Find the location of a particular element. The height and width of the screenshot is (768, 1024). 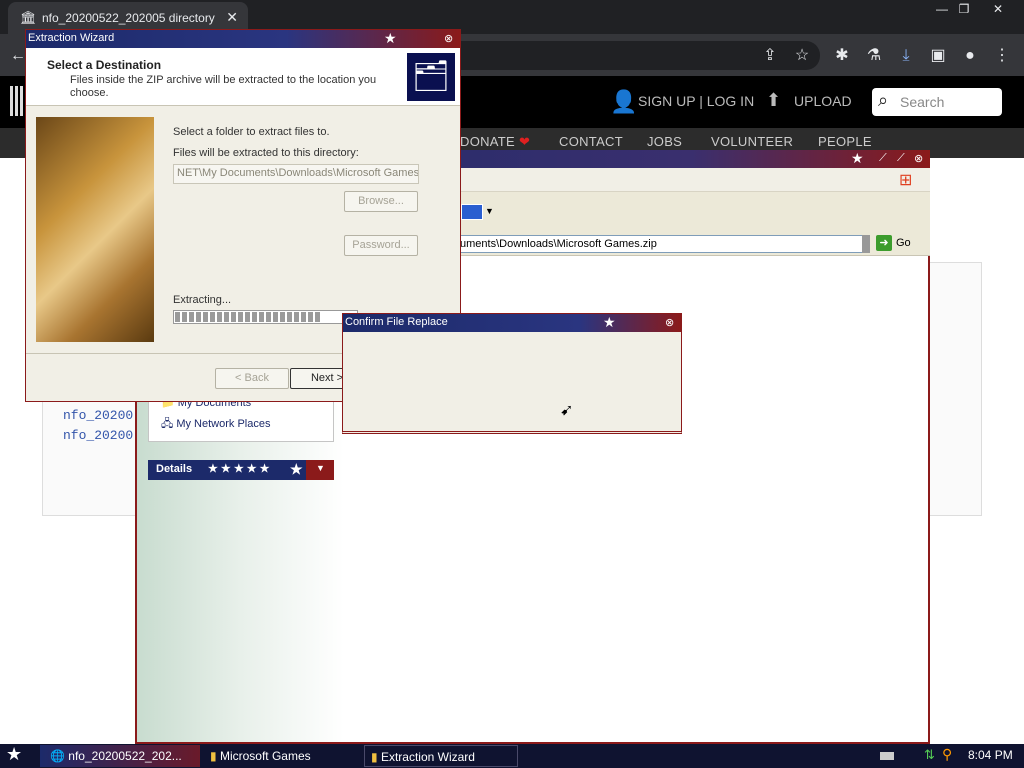

go-arrow-icon: ➜ is located at coordinates (884, 243).